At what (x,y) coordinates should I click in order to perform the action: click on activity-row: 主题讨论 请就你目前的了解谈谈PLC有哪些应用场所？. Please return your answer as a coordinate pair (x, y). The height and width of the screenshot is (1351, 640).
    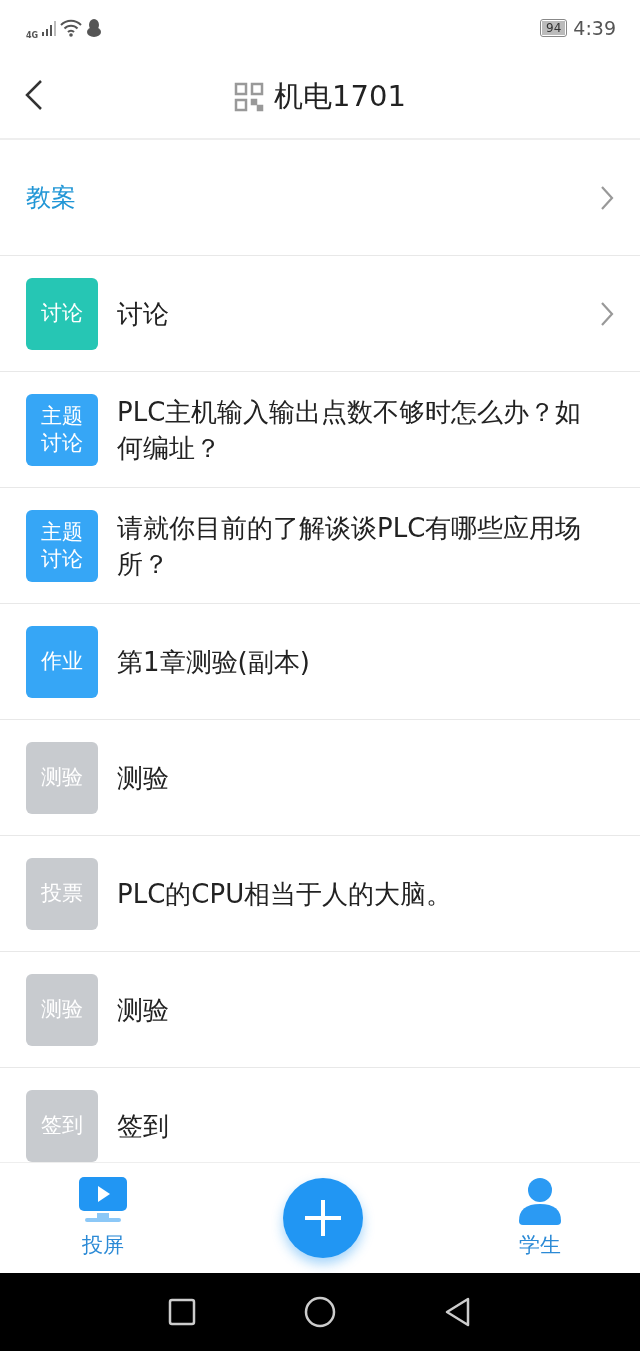
    Looking at the image, I should click on (320, 546).